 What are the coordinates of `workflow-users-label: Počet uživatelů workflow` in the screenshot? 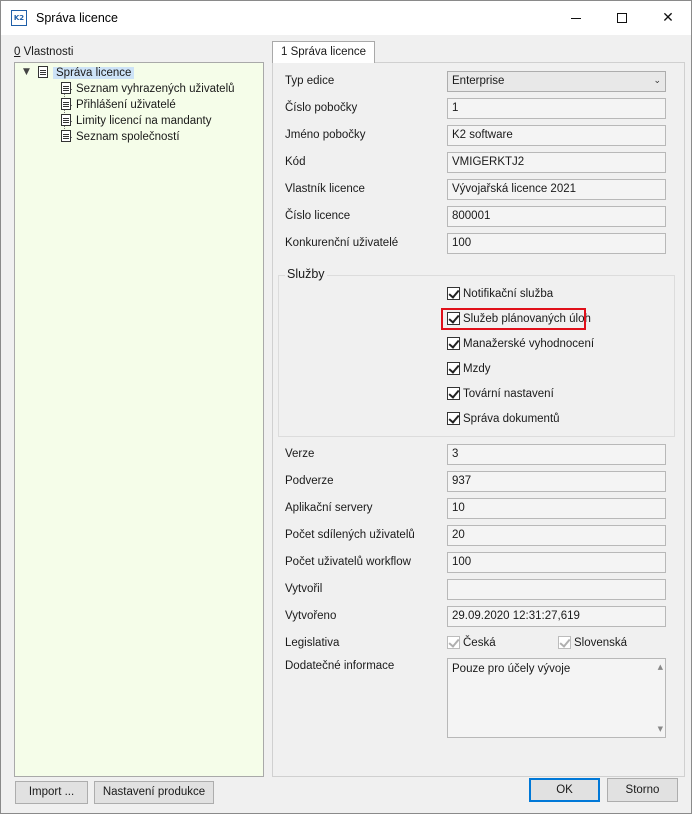 It's located at (348, 562).